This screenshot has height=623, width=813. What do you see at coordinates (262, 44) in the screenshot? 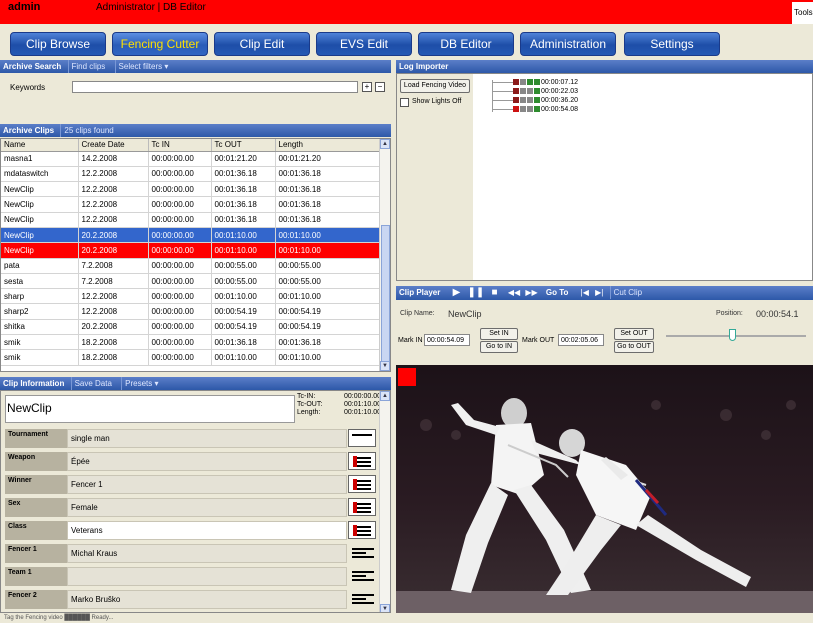
I see `nav-clip-edit: Clip Edit` at bounding box center [262, 44].